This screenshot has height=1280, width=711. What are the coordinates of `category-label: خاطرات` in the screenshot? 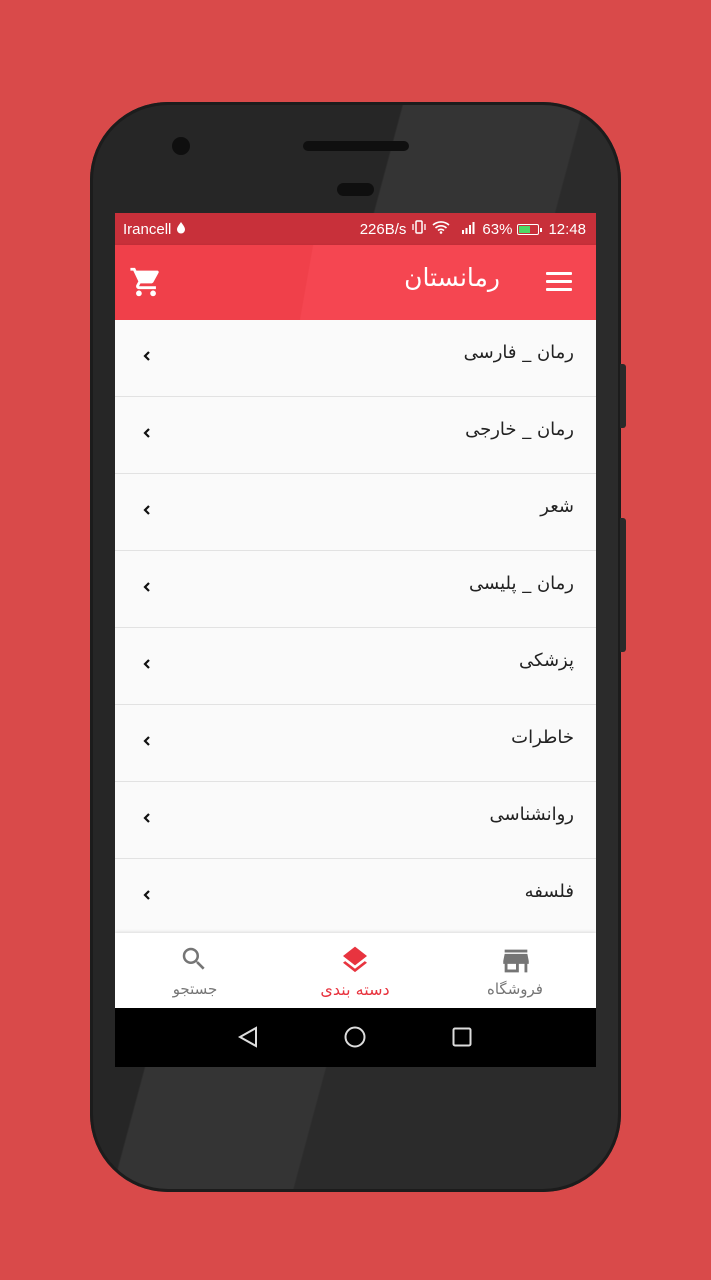 It's located at (542, 737).